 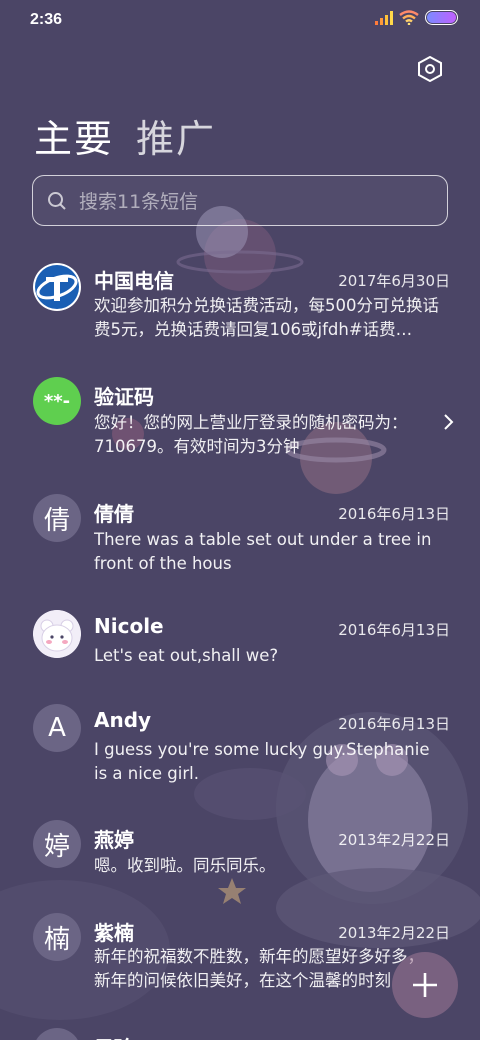 What do you see at coordinates (74, 135) in the screenshot?
I see `tab-main: 主要` at bounding box center [74, 135].